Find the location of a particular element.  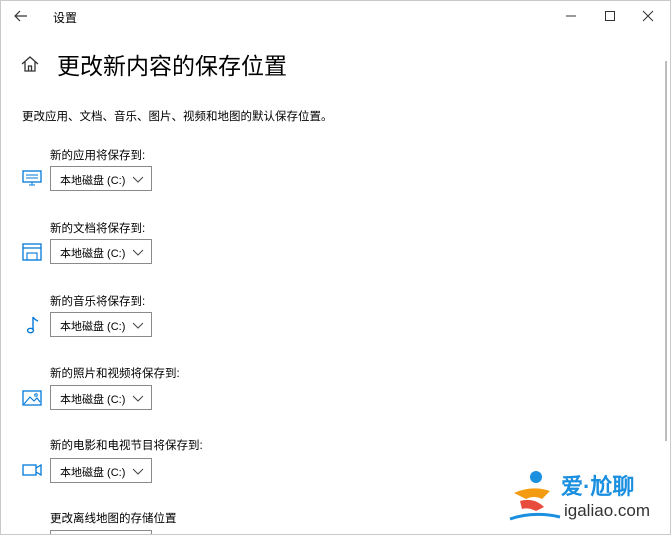

close-button is located at coordinates (648, 16).